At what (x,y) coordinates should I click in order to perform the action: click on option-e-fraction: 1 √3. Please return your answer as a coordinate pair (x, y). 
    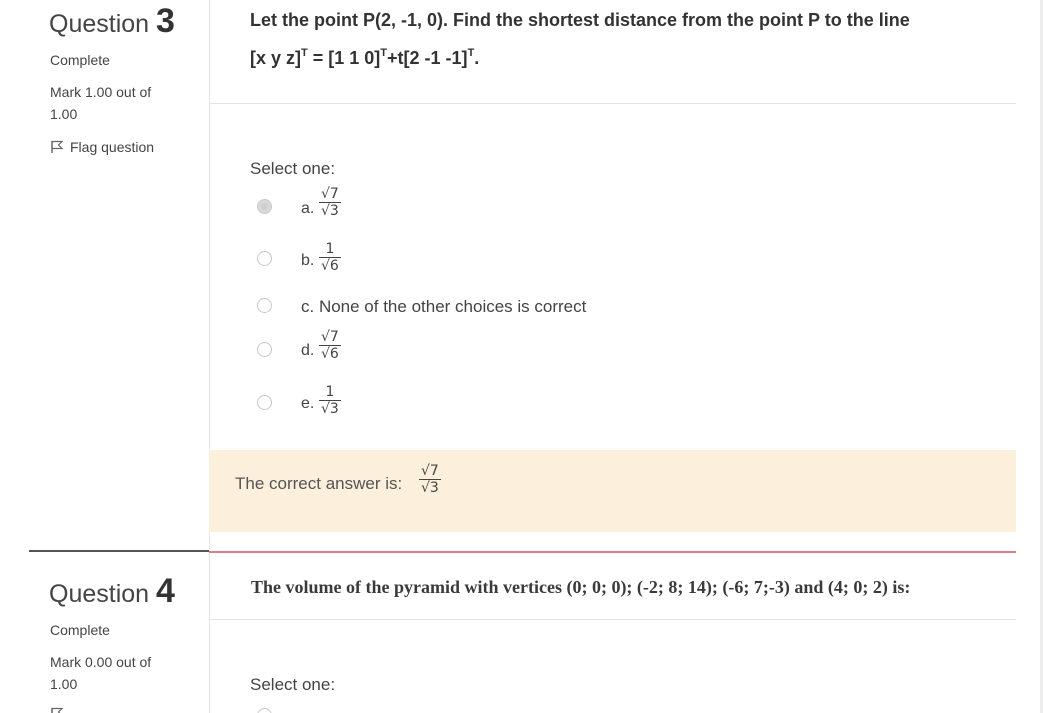
    Looking at the image, I should click on (330, 400).